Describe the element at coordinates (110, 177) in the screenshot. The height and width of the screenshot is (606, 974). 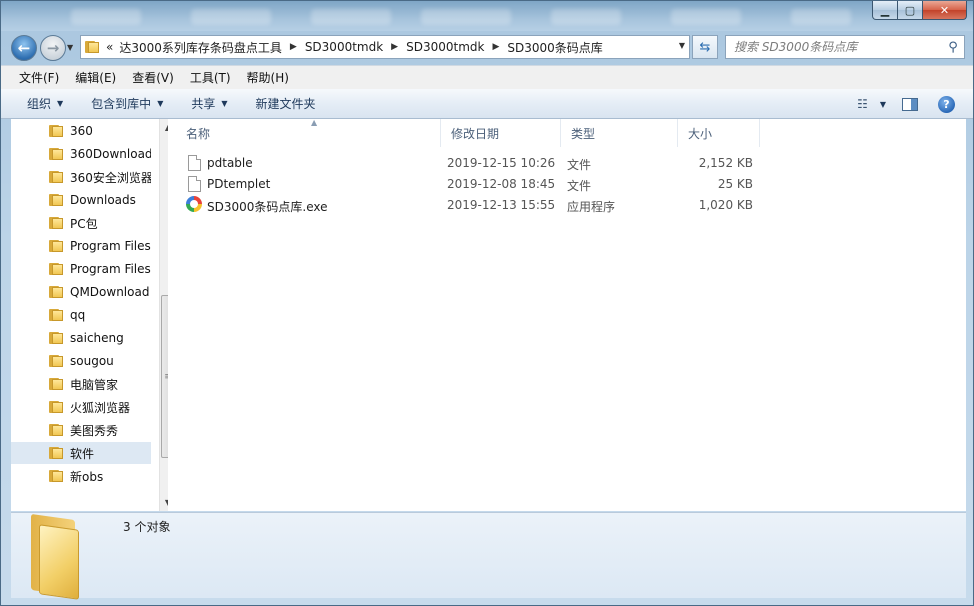
I see `tree-item-label: 360安全浏览器` at that location.